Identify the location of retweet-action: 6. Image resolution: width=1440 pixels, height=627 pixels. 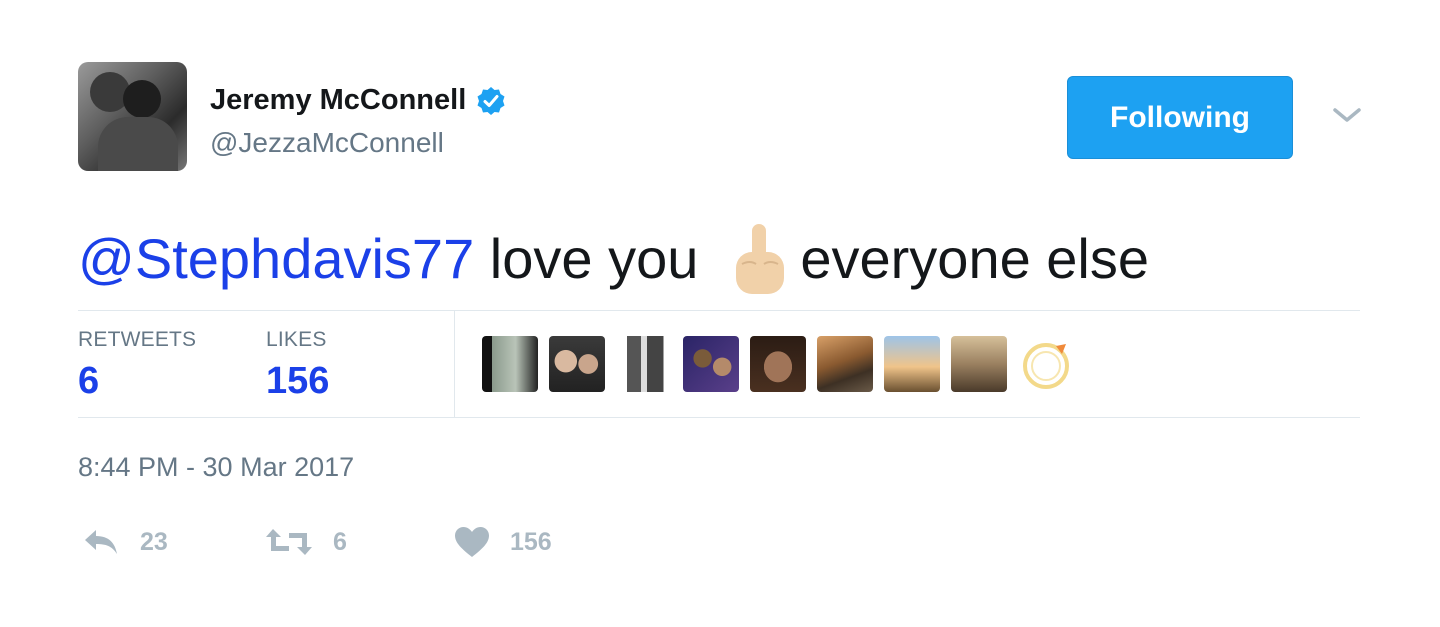
(306, 542).